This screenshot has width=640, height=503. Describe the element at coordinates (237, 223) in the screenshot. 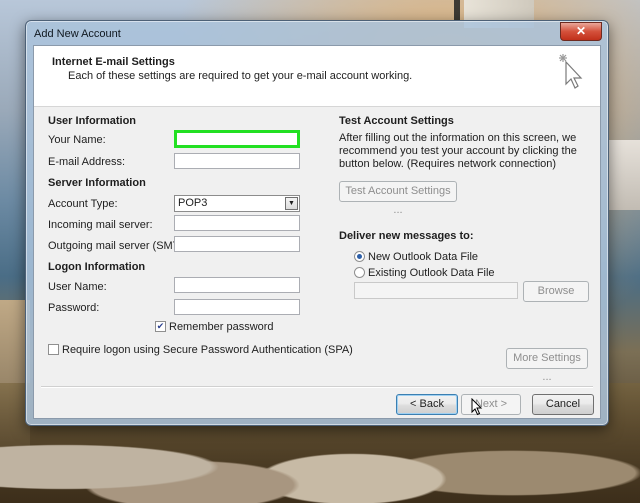

I see `incoming-server-input` at that location.